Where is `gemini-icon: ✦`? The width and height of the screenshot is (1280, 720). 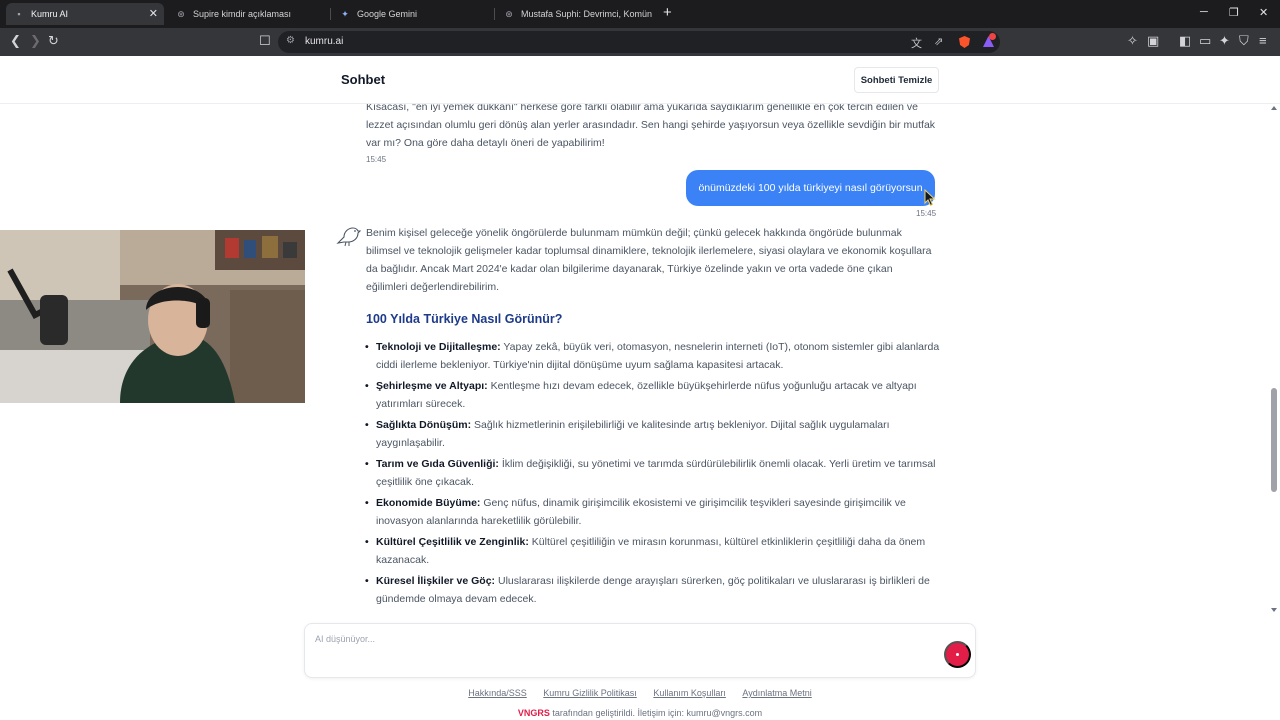
gemini-icon: ✦ is located at coordinates (345, 13).